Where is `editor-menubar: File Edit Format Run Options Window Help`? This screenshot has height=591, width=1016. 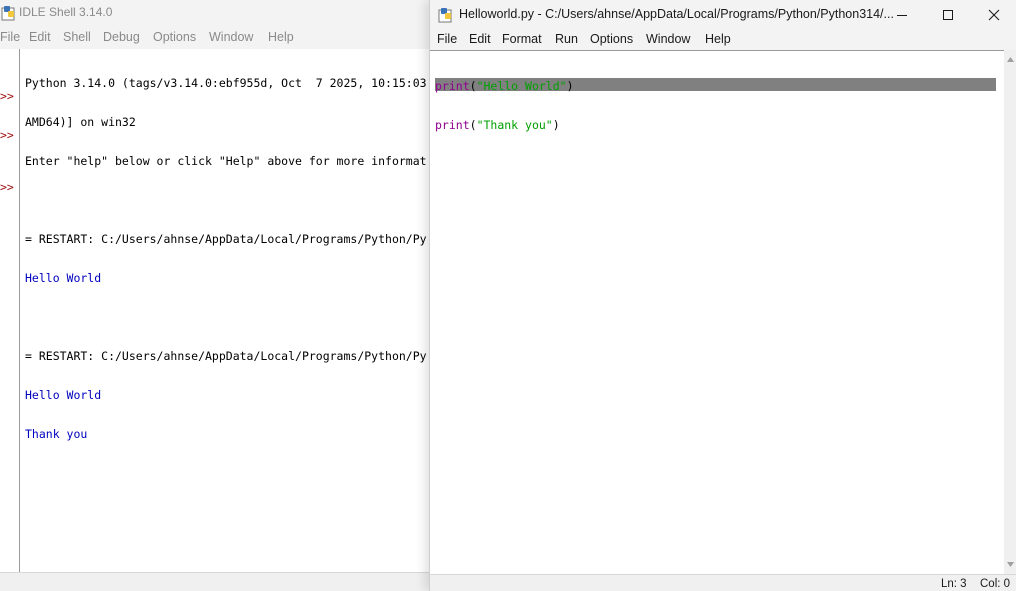 editor-menubar: File Edit Format Run Options Window Help is located at coordinates (723, 39).